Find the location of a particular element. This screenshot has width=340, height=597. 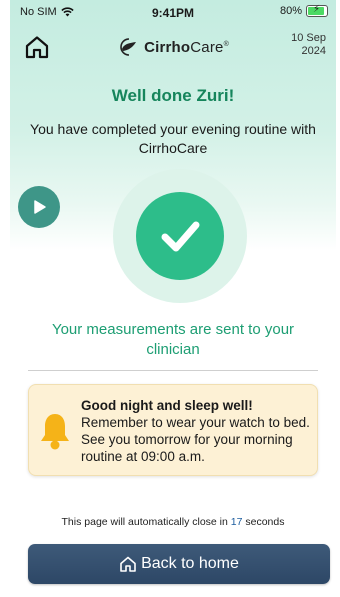

status-right: 80% ⚡ is located at coordinates (303, 10).